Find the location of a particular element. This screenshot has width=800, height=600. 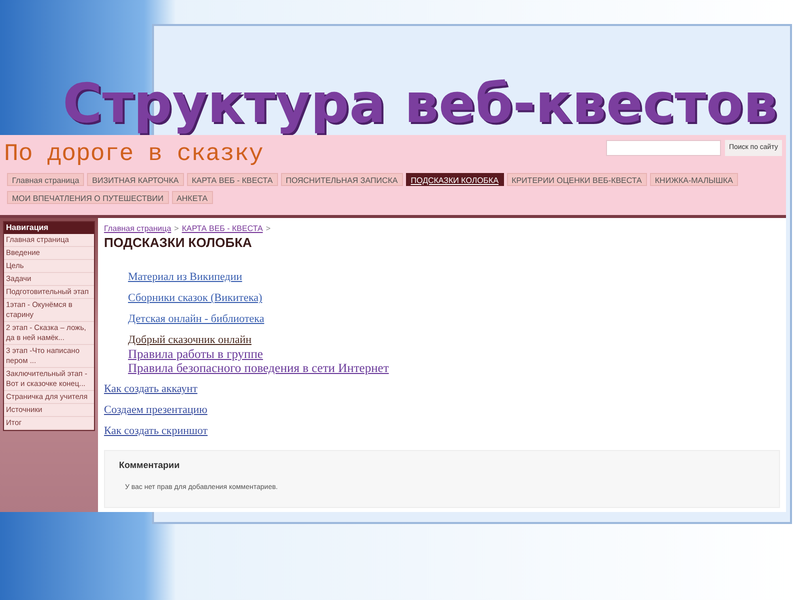

breadcrumb-link: Главная страница is located at coordinates (138, 229).